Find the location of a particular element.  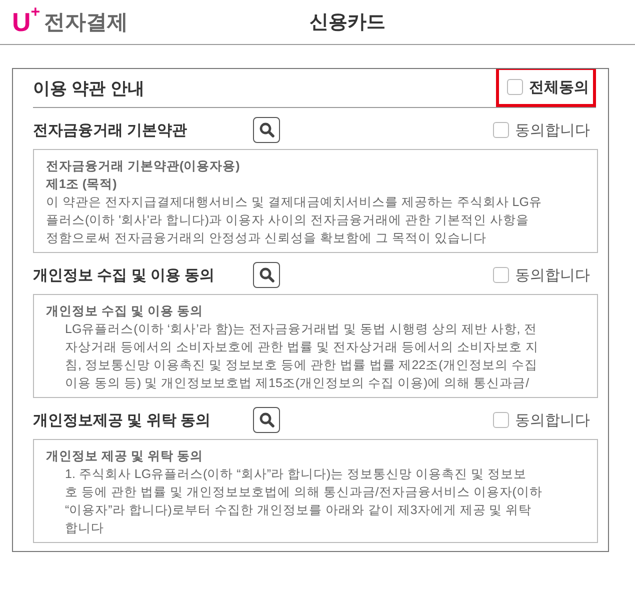

terms-heading: 전자금융거래 기본약관(이용자용) is located at coordinates (143, 166).